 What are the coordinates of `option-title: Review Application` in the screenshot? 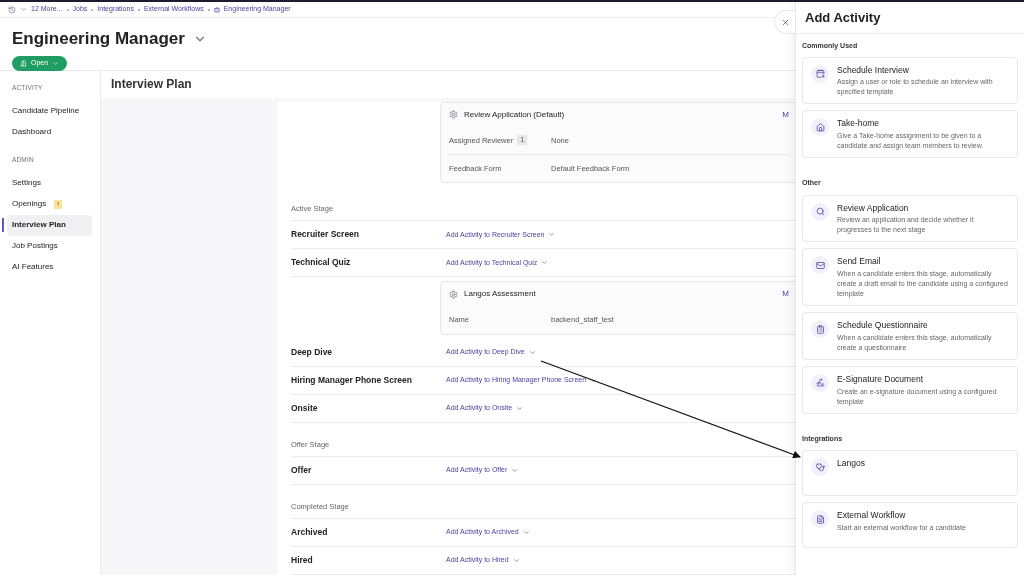 It's located at (873, 208).